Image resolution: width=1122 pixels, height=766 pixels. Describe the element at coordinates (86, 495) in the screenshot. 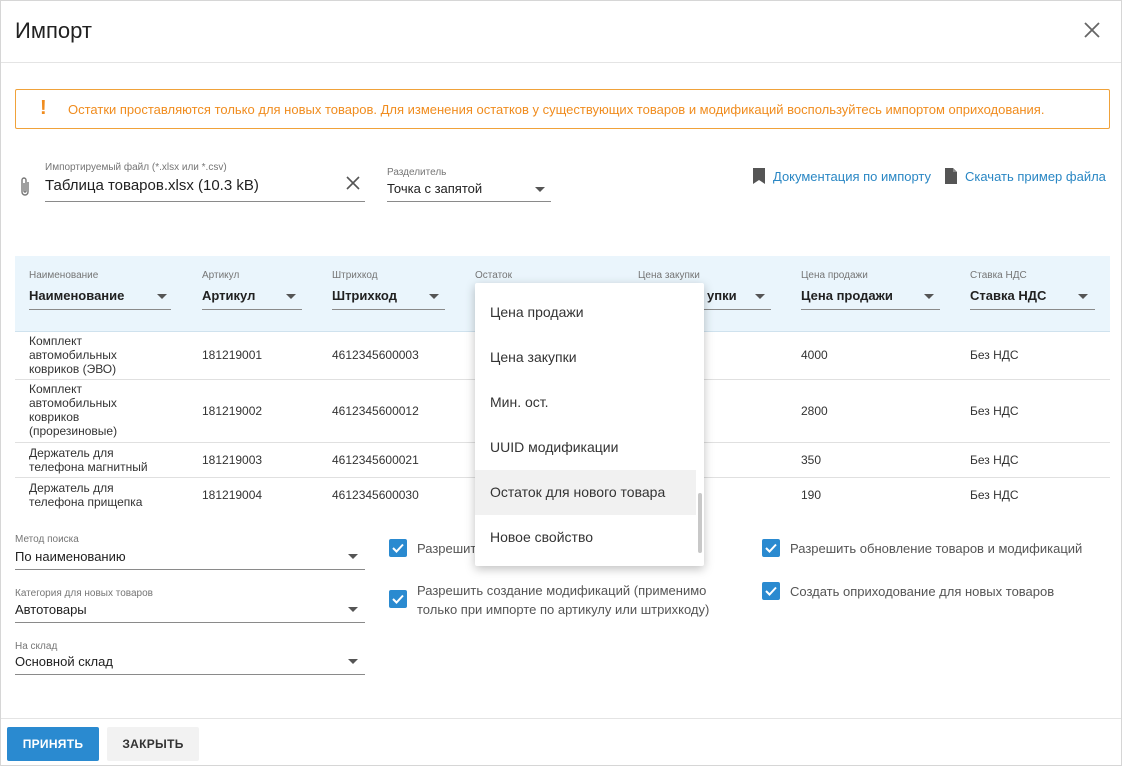

I see `cell-name: Держатель для телефона прищепка` at that location.